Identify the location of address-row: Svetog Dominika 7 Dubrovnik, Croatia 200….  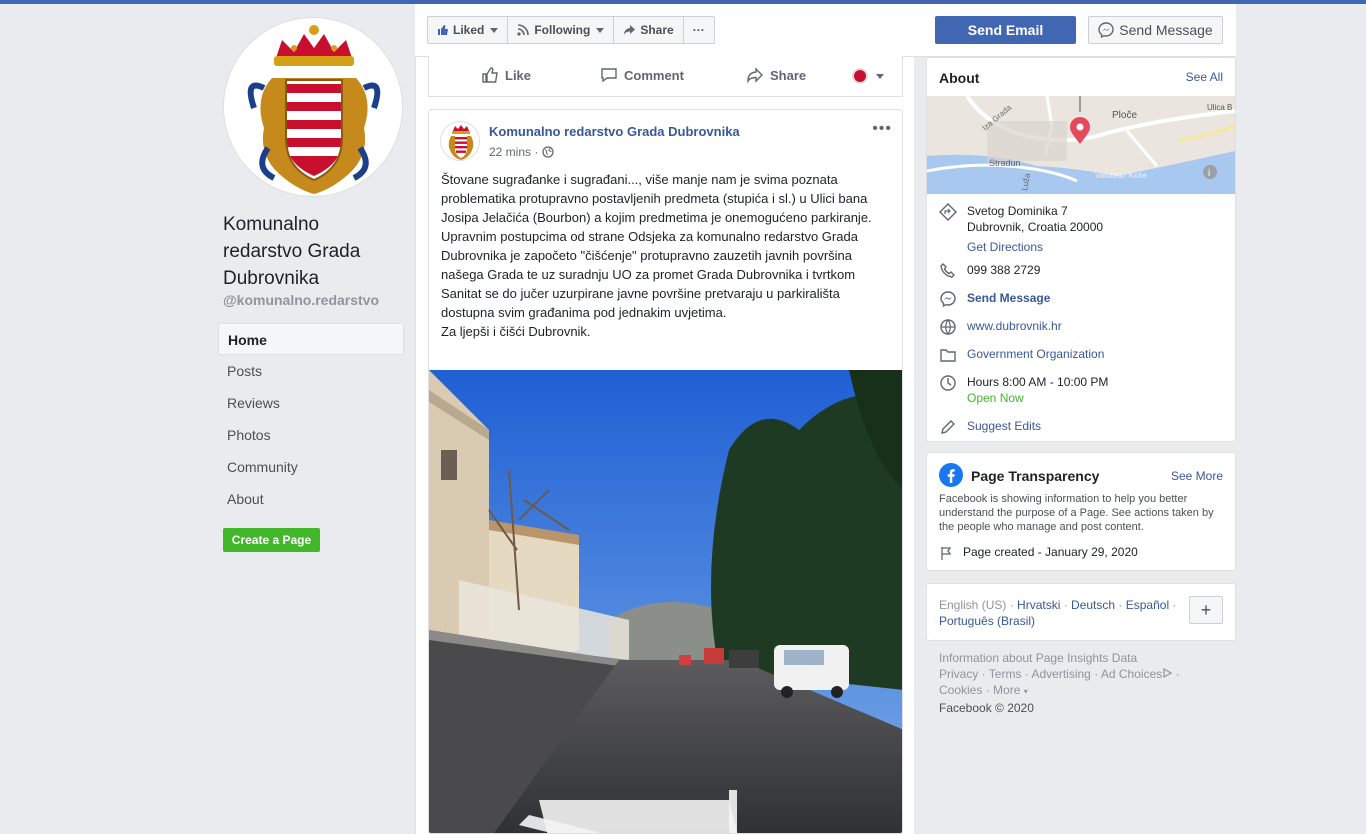
(1021, 229).